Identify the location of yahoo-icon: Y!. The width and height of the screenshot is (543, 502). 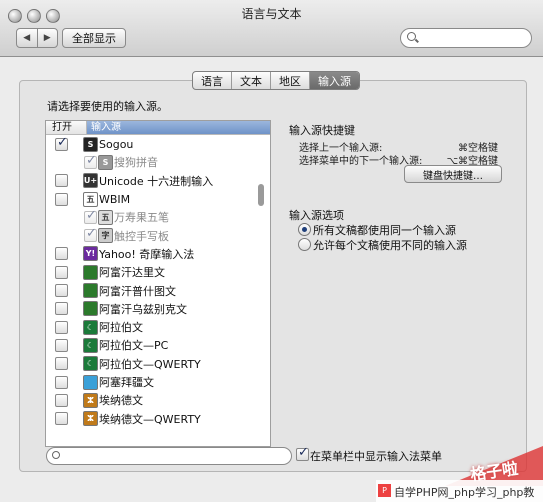
(90, 254).